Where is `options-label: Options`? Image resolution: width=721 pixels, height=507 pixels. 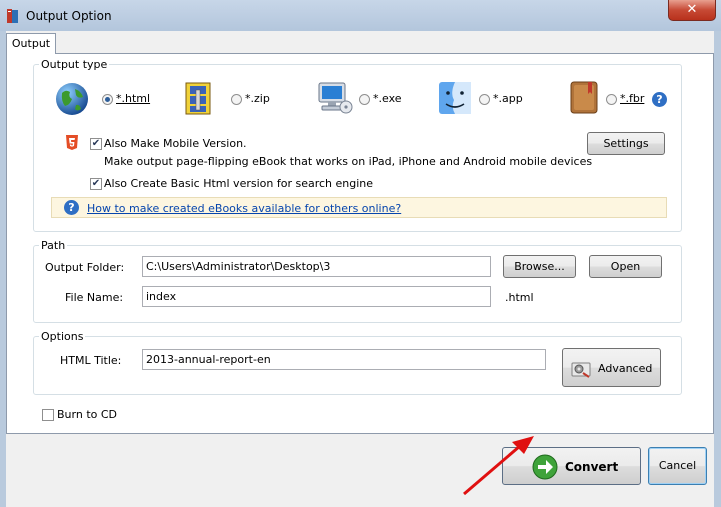 options-label: Options is located at coordinates (62, 336).